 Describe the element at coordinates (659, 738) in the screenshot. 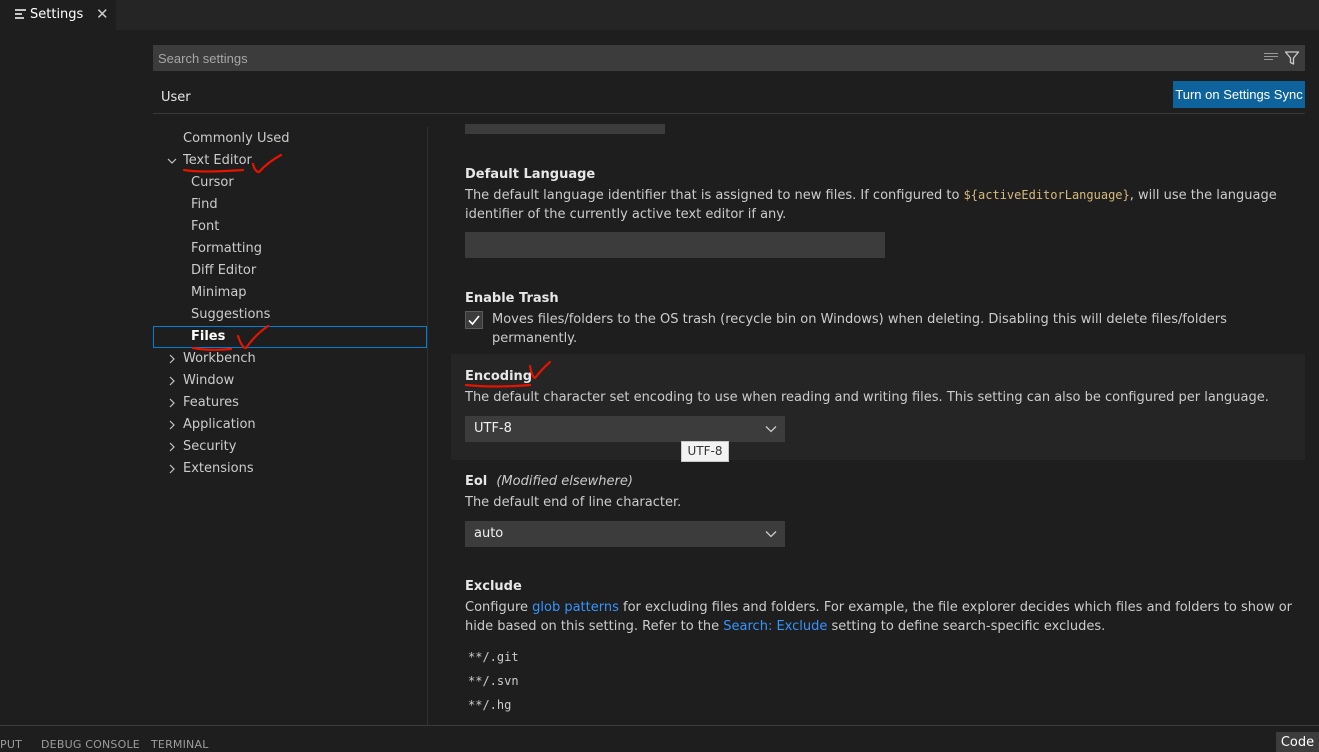

I see `panel-bar: PUT DEBUG CONSOLE TERMINAL` at that location.